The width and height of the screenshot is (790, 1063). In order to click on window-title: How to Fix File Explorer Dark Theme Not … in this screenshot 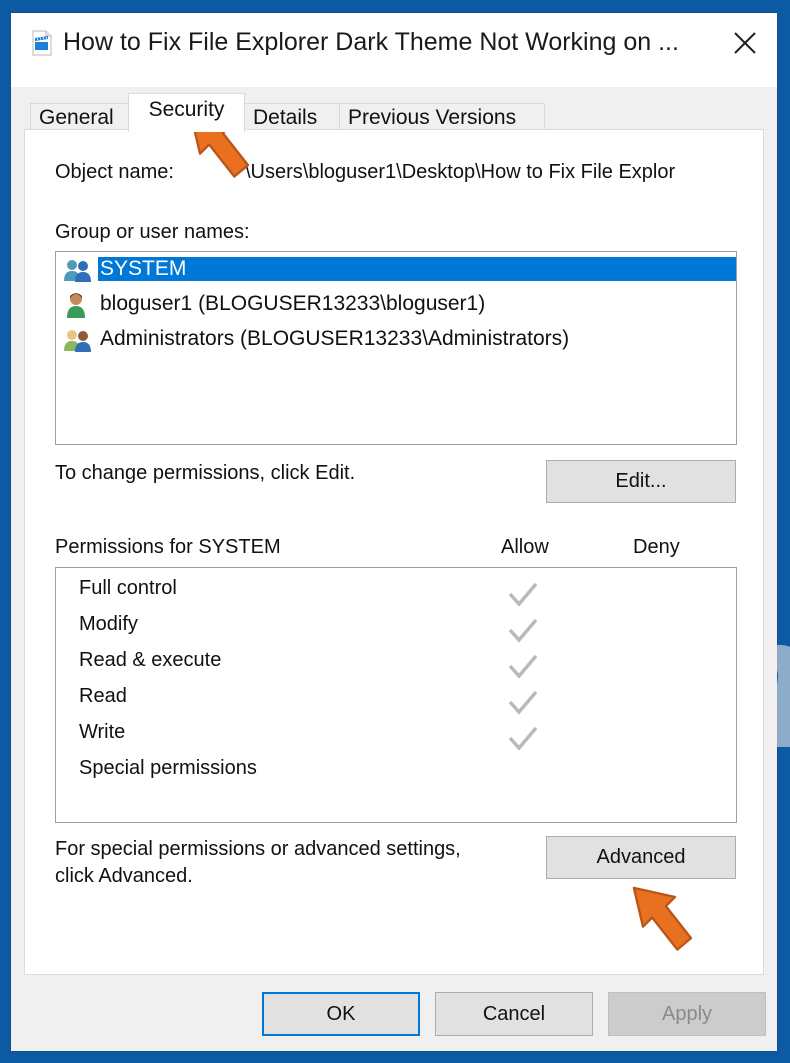, I will do `click(371, 42)`.